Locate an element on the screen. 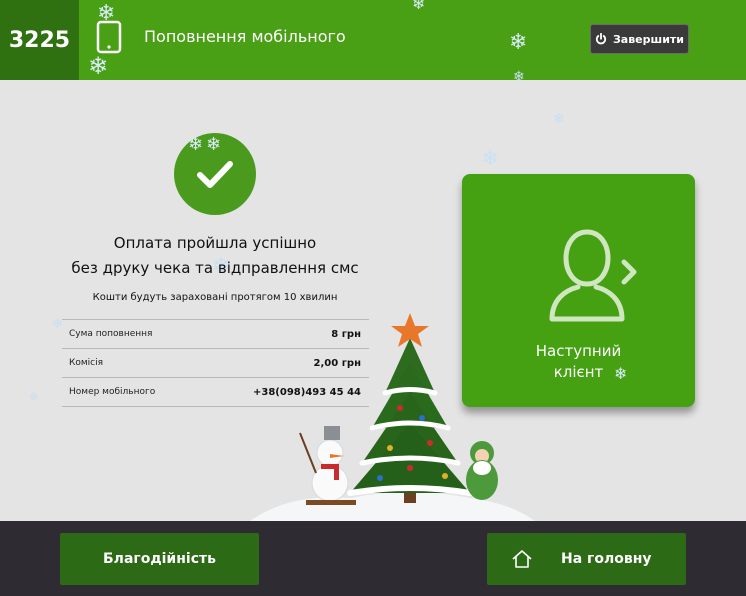  page-title: Поповнення мобільного is located at coordinates (245, 36).